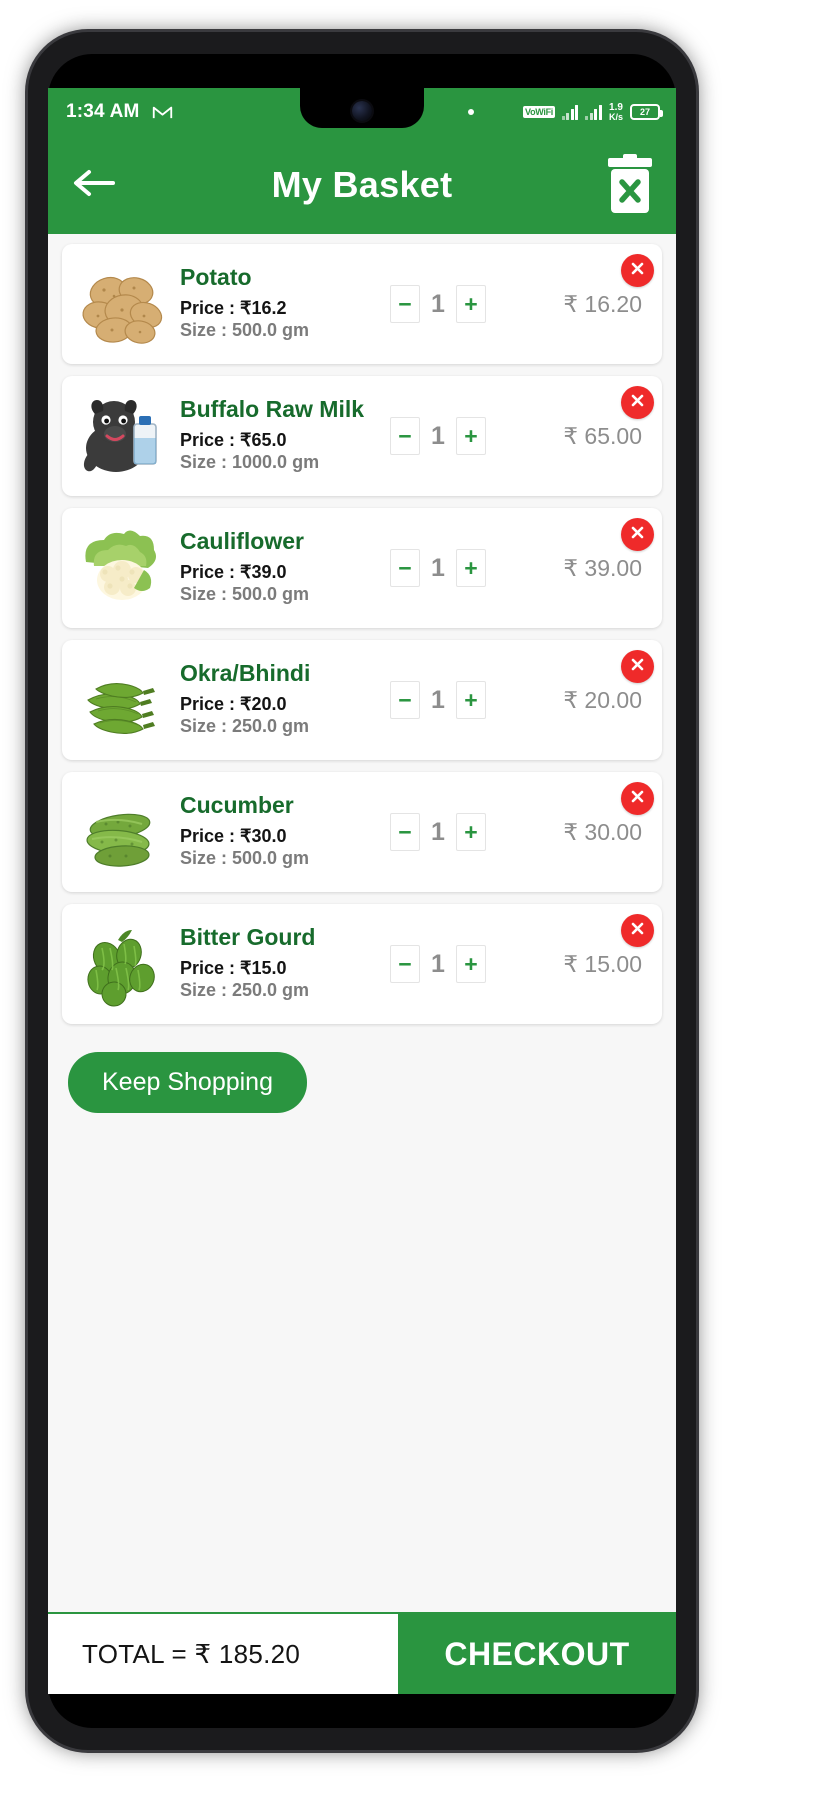 This screenshot has width=824, height=1796. Describe the element at coordinates (233, 571) in the screenshot. I see `cart-item-price: Price : ₹39.0` at that location.